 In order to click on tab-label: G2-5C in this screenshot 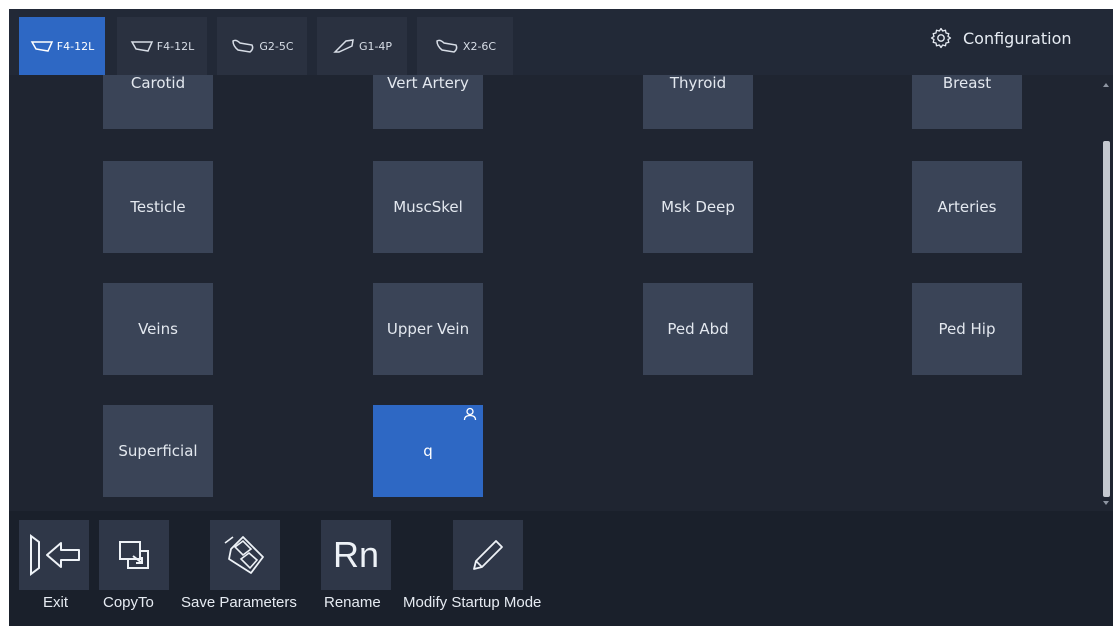, I will do `click(276, 46)`.